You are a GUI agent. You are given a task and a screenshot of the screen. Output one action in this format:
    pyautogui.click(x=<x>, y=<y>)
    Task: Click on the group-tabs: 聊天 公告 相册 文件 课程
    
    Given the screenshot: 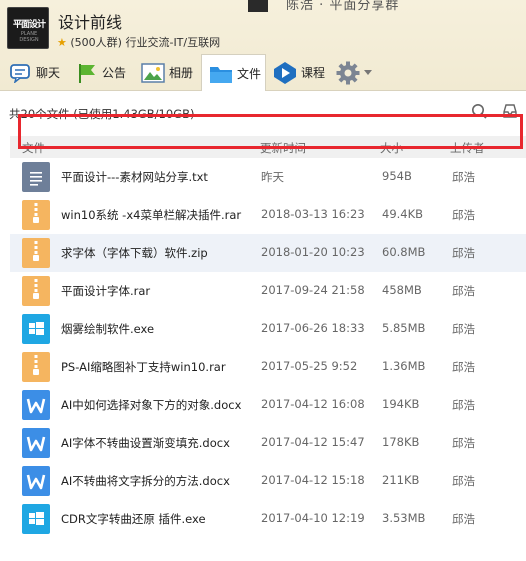 What is the action you would take?
    pyautogui.click(x=263, y=73)
    